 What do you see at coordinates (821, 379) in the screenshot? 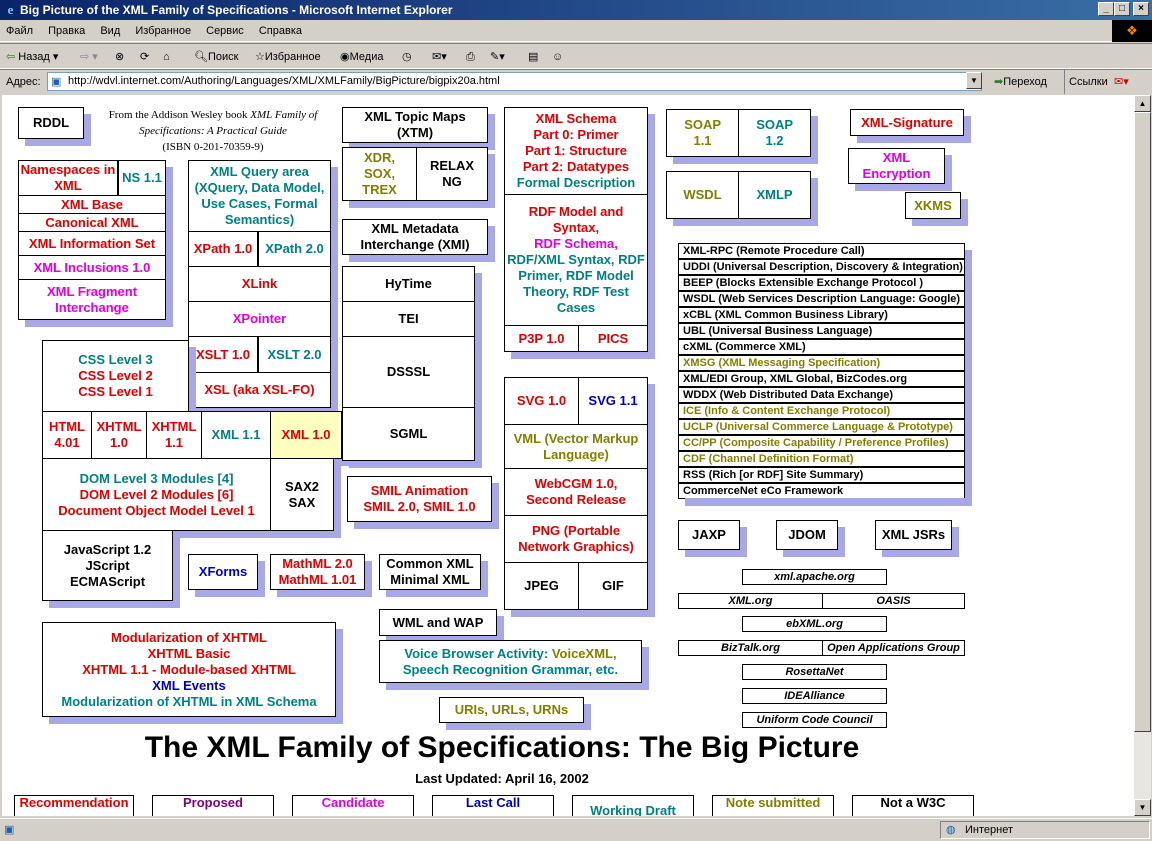
I see `spec-list-item: XML/EDI Group, XML Global, BizCodes.org` at bounding box center [821, 379].